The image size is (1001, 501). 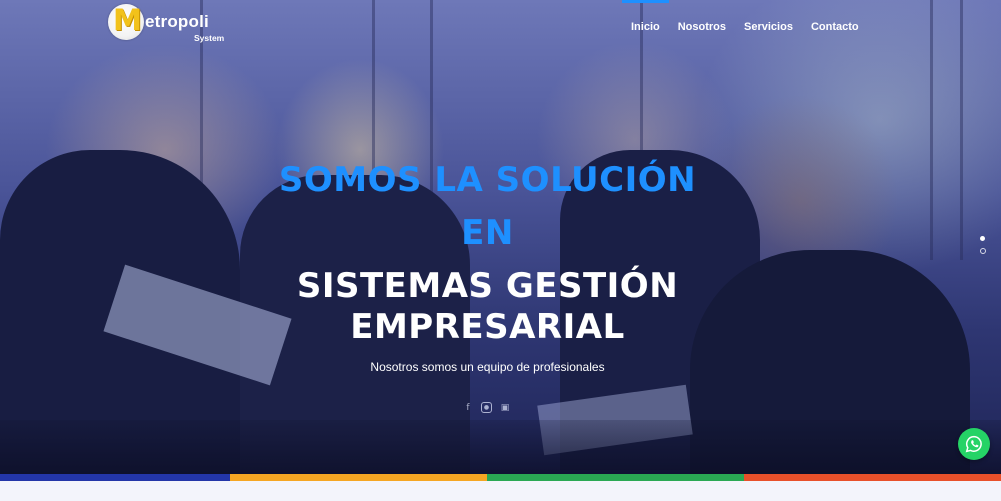 I want to click on hero-headline-line3: SISTEMAS GESTIÓN, so click(x=487, y=286).